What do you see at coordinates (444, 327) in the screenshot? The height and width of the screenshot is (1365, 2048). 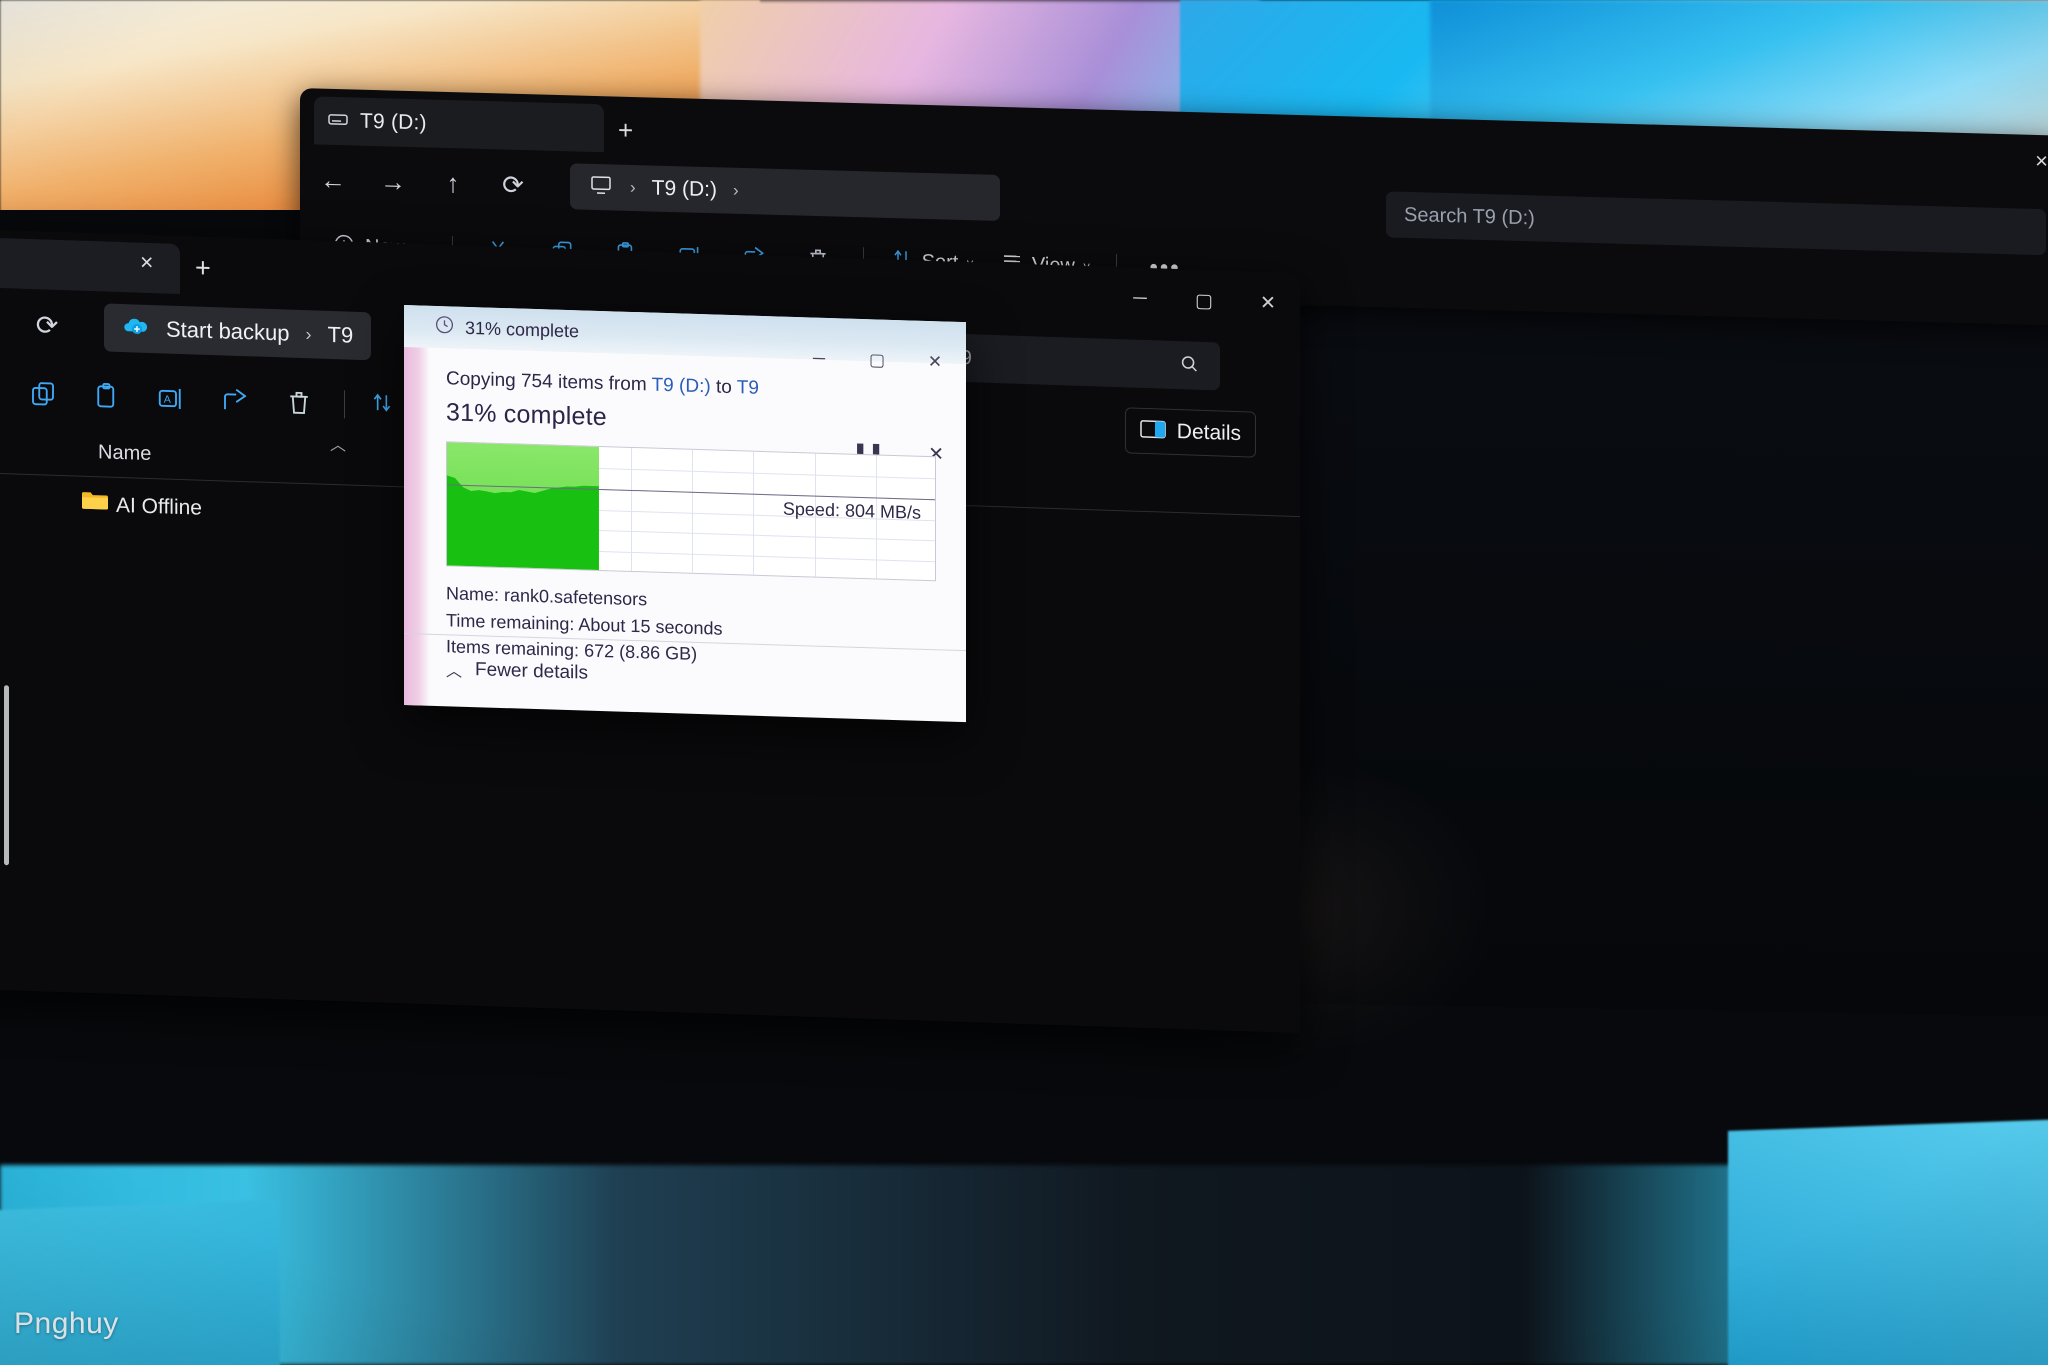 I see `clock-icon` at bounding box center [444, 327].